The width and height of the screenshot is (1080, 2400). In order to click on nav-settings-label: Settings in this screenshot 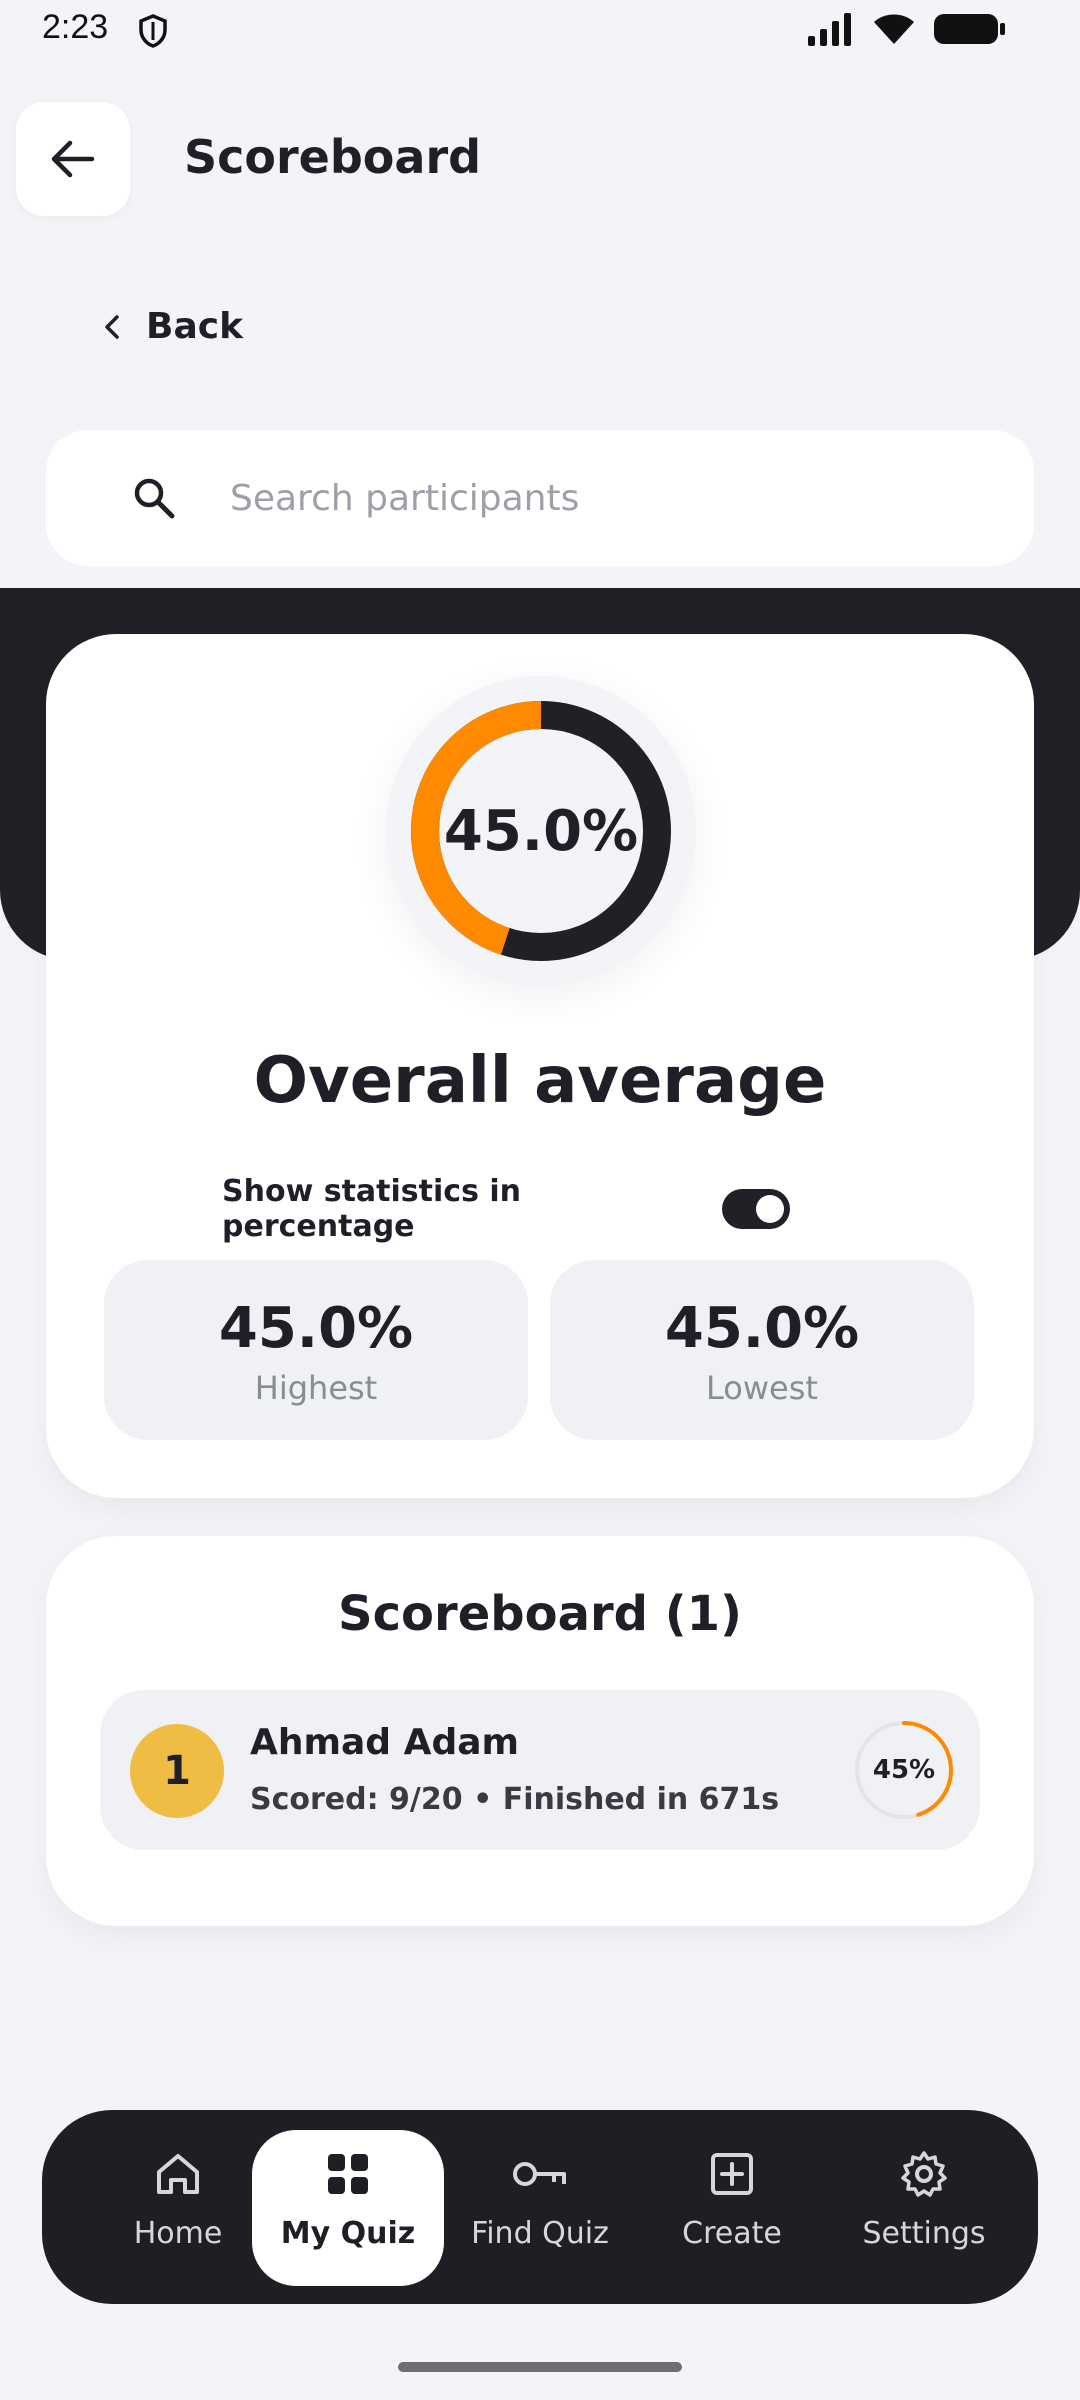, I will do `click(924, 2233)`.